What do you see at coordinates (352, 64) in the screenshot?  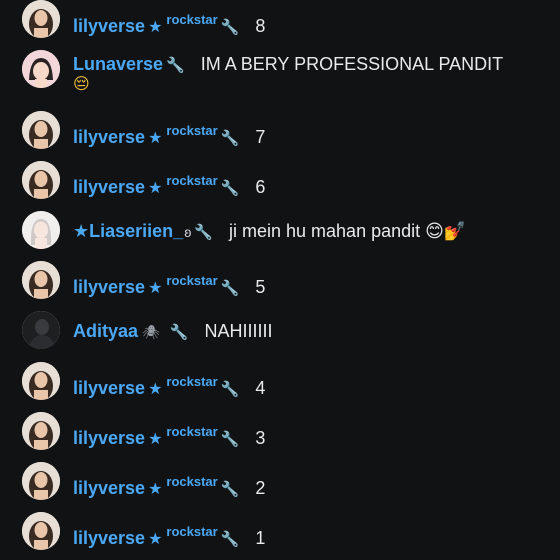 I see `message-text: IM A BERY PROFESSIONAL PANDIT` at bounding box center [352, 64].